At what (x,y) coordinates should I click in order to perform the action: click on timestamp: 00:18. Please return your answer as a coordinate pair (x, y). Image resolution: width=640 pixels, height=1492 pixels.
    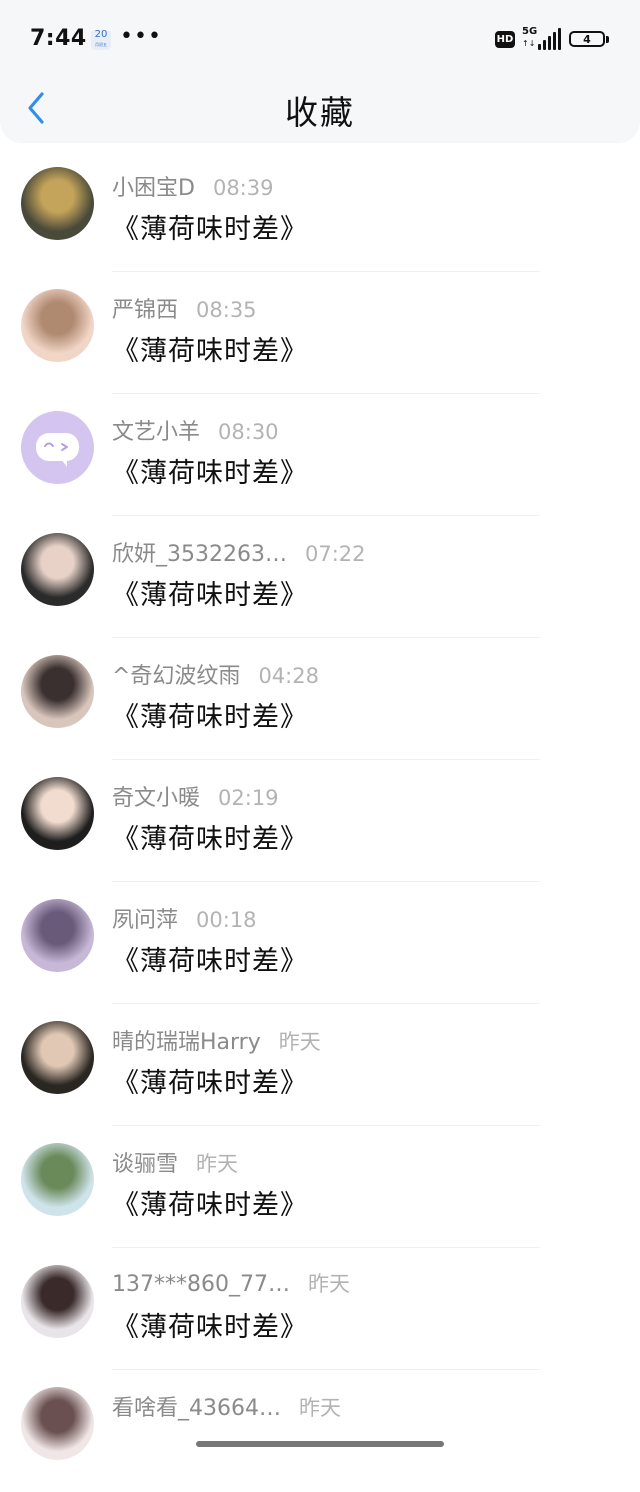
    Looking at the image, I should click on (226, 920).